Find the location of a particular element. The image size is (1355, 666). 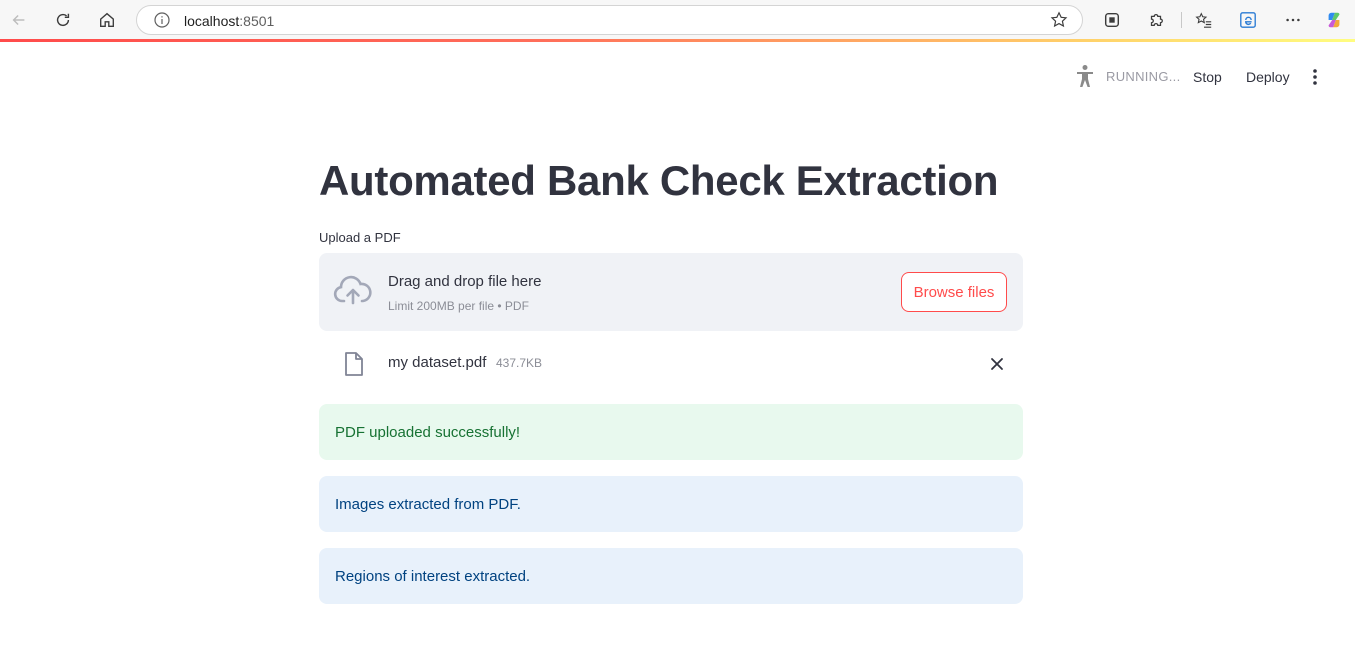

upload-label: Upload a PDF is located at coordinates (360, 237).